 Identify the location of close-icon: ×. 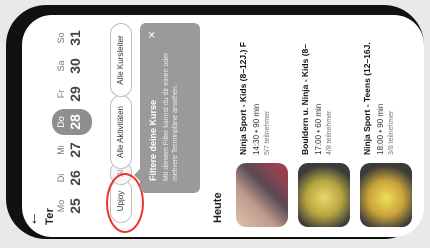
(151, 35).